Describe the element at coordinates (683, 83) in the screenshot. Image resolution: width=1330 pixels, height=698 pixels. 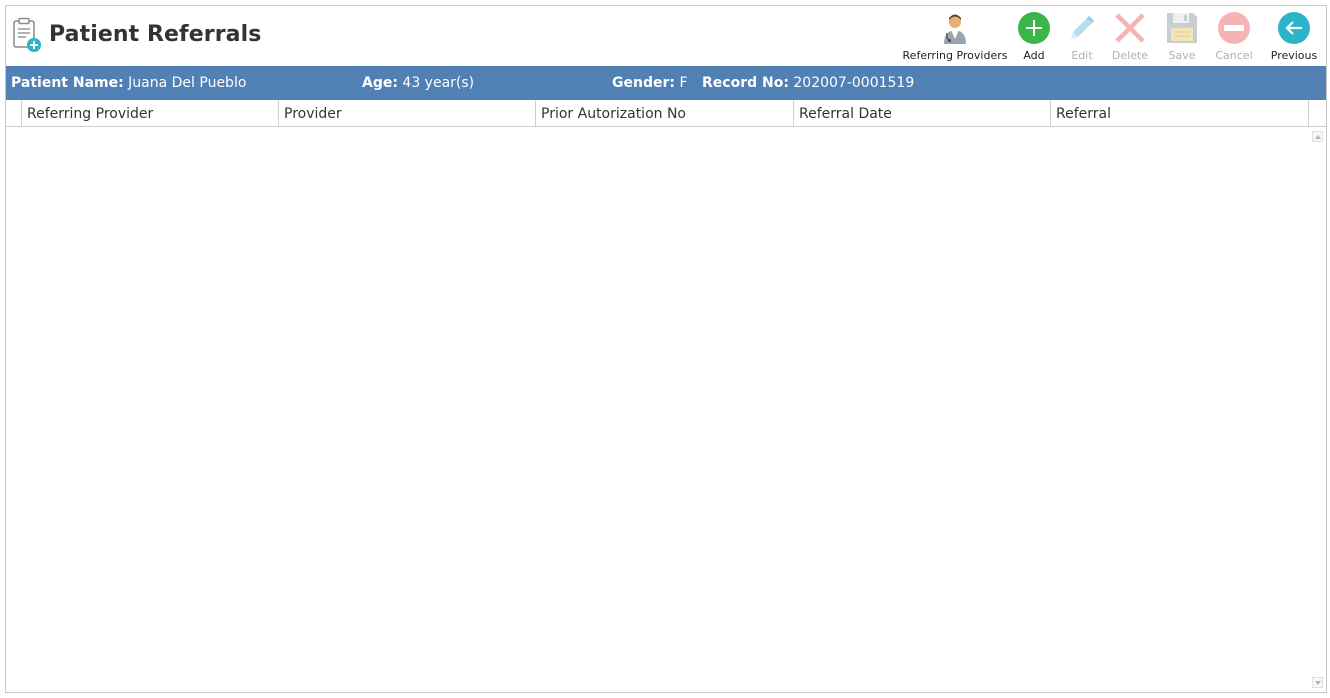
I see `patient-gender-value: F` at that location.